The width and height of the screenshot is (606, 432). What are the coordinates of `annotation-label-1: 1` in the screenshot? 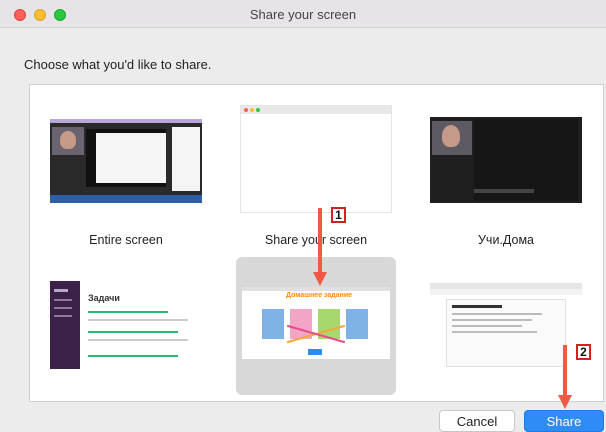 It's located at (338, 215).